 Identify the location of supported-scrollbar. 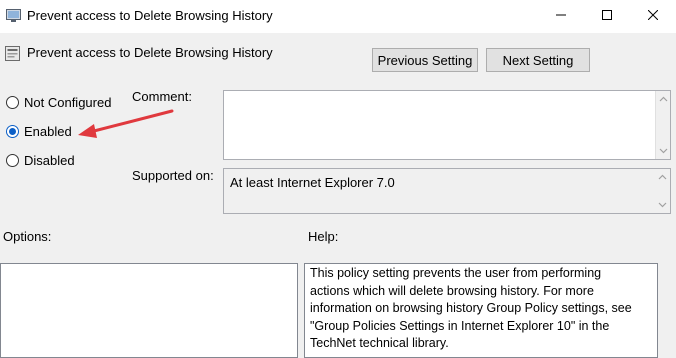
(662, 191).